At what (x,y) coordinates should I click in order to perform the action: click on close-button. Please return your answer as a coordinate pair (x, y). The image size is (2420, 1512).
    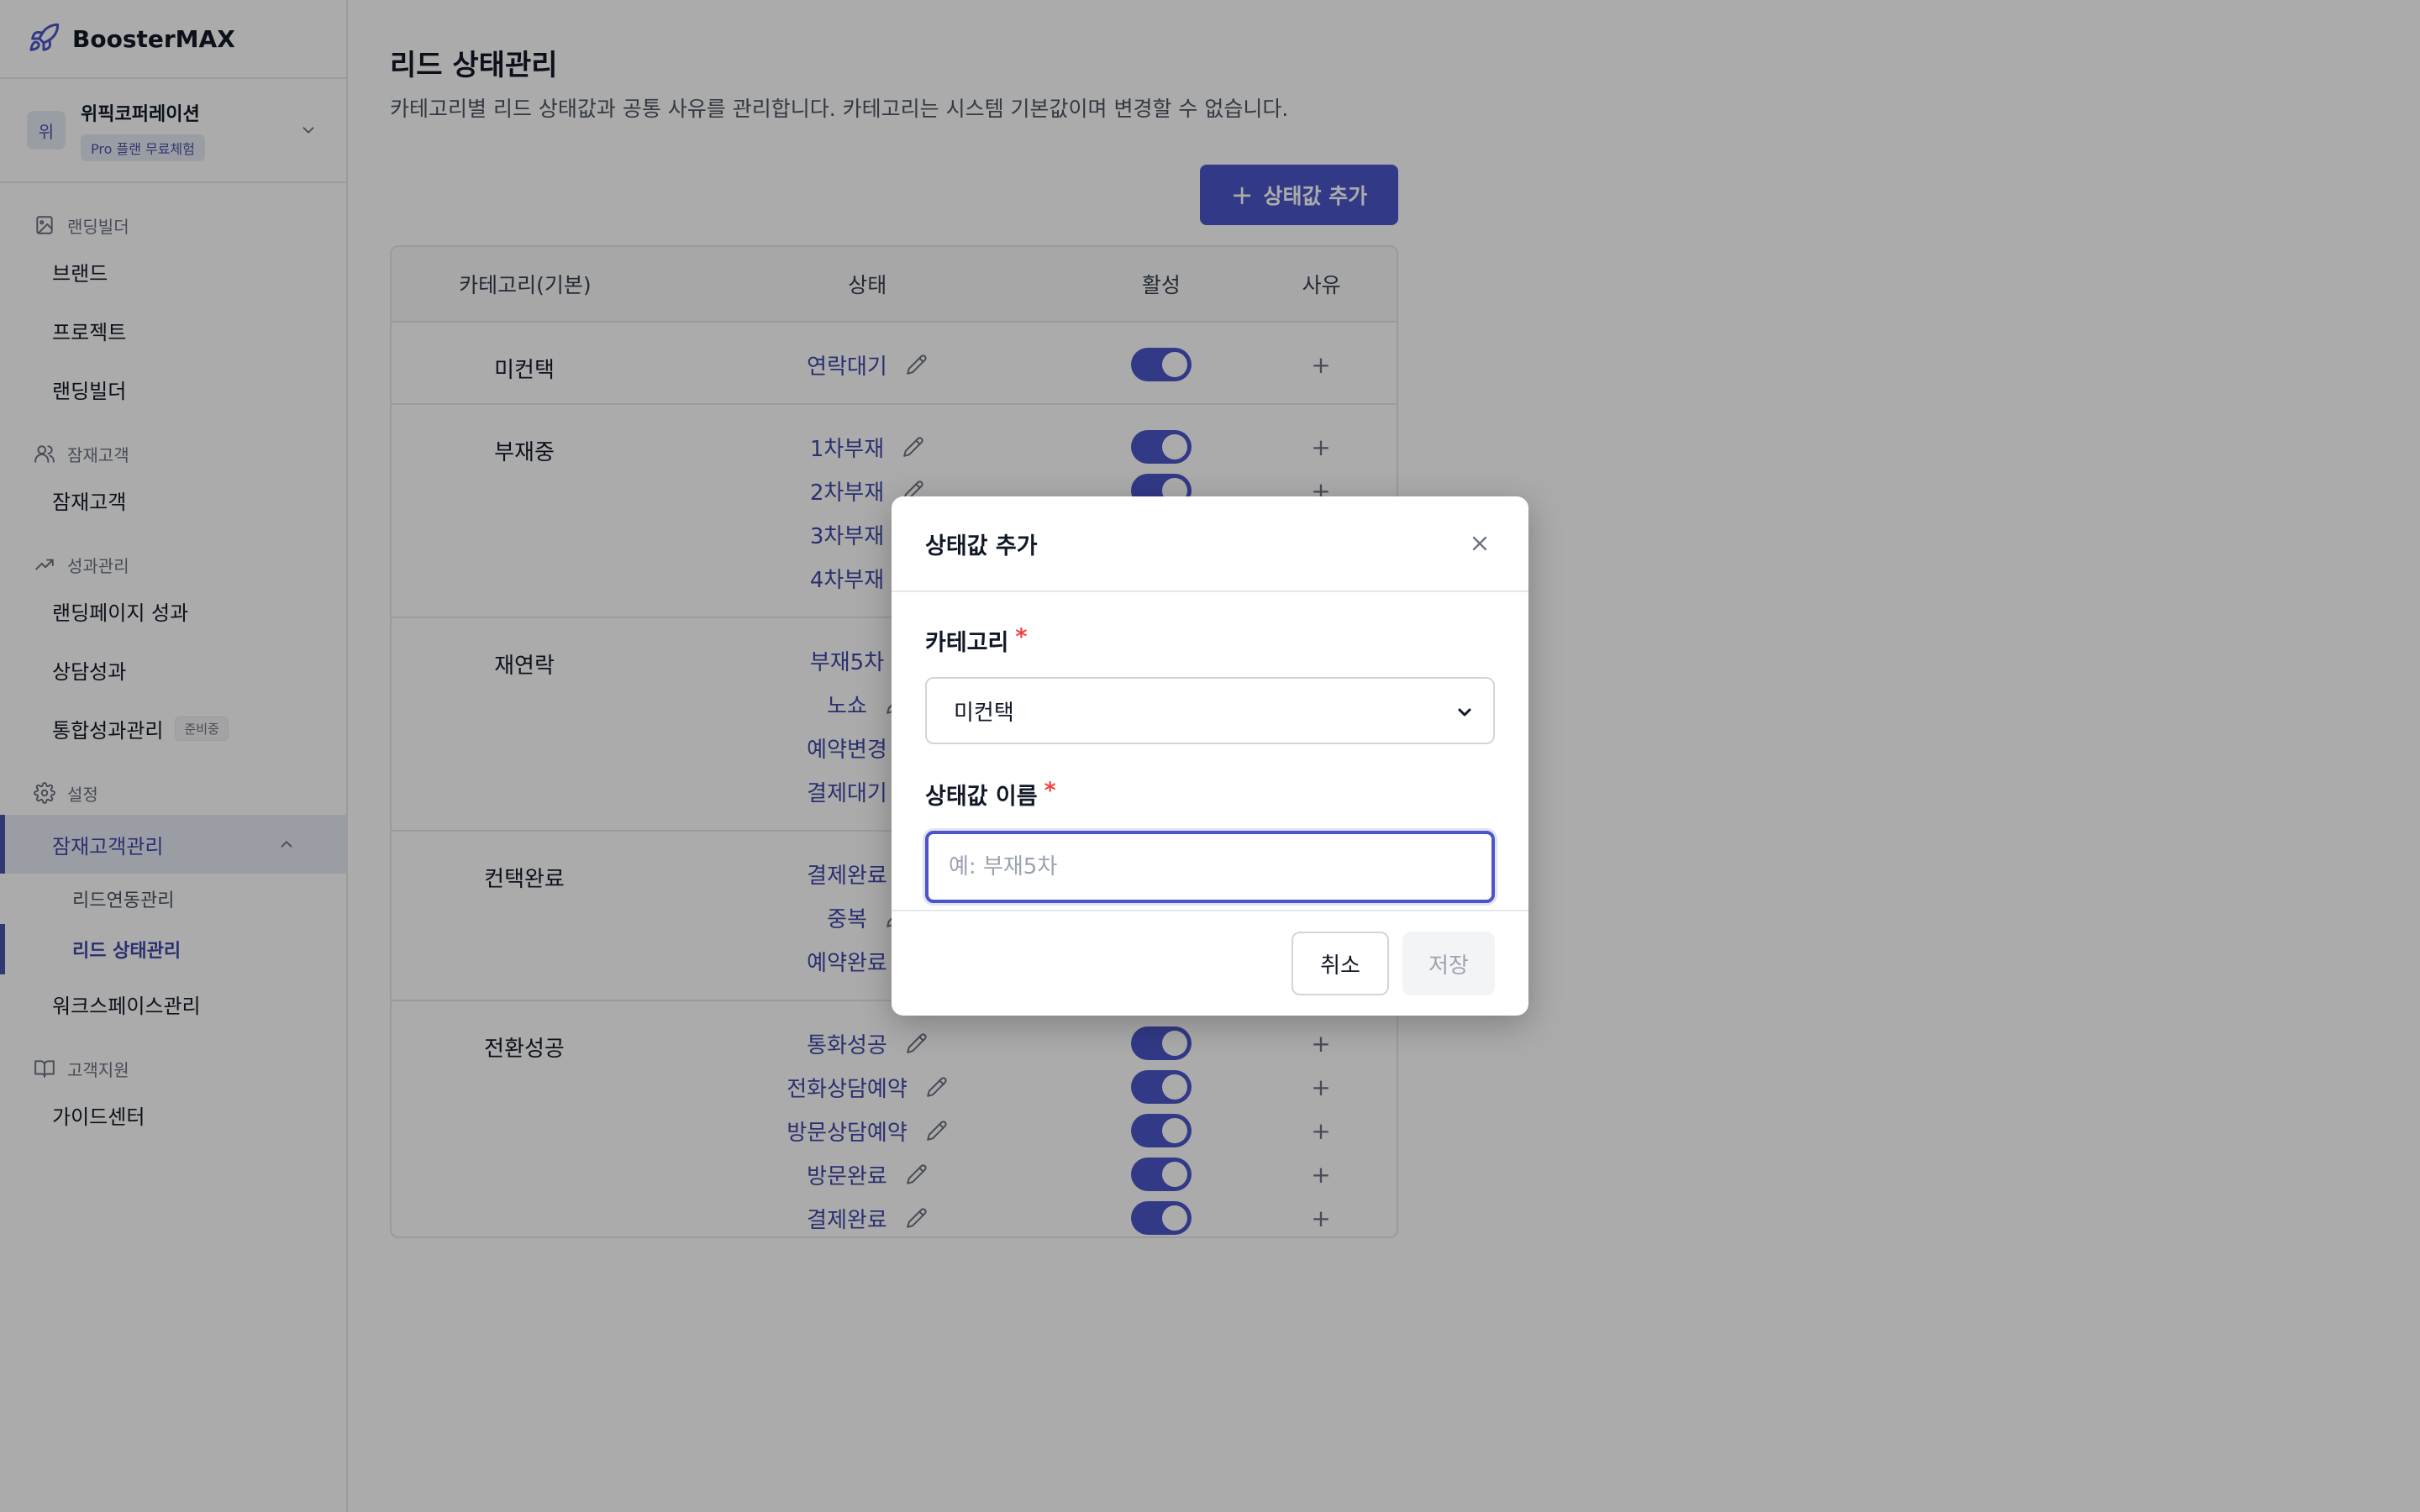
    Looking at the image, I should click on (1480, 543).